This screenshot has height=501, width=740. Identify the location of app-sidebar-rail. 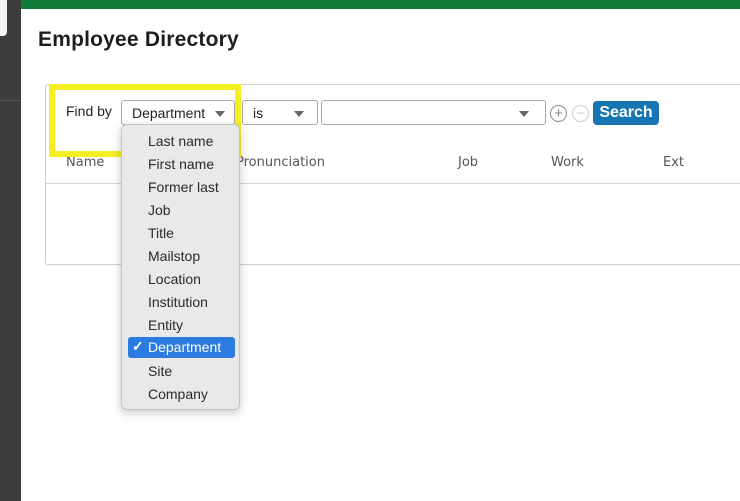
(10, 250).